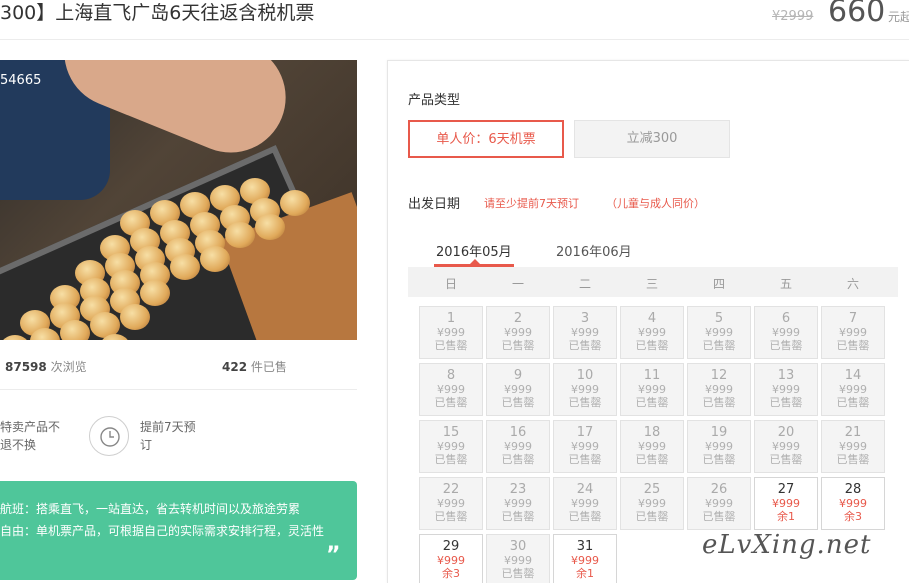  Describe the element at coordinates (652, 489) in the screenshot. I see `calendar-day-number: 25` at that location.